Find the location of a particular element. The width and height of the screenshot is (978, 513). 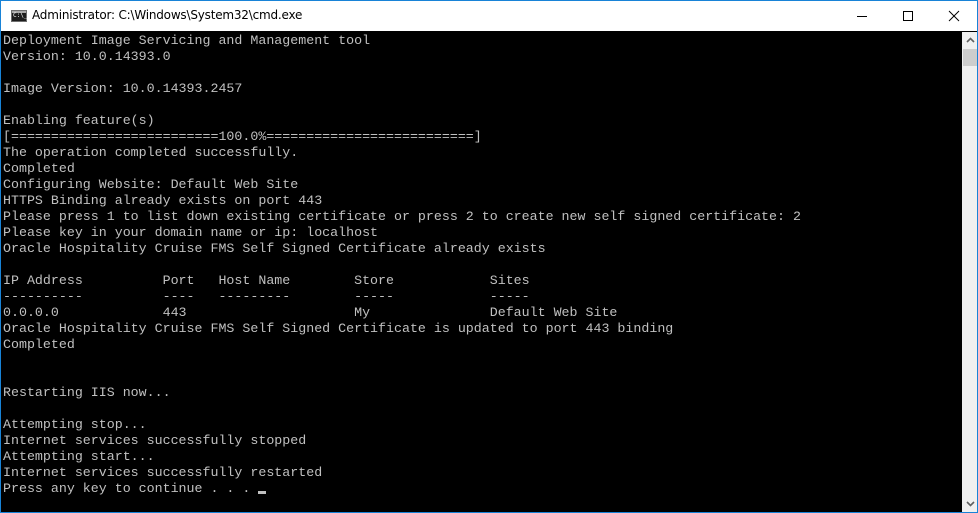

maximize-button is located at coordinates (908, 16).